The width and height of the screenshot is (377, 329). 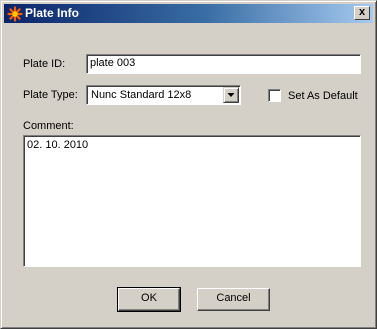 What do you see at coordinates (323, 96) in the screenshot?
I see `set-default-label: Set As Default` at bounding box center [323, 96].